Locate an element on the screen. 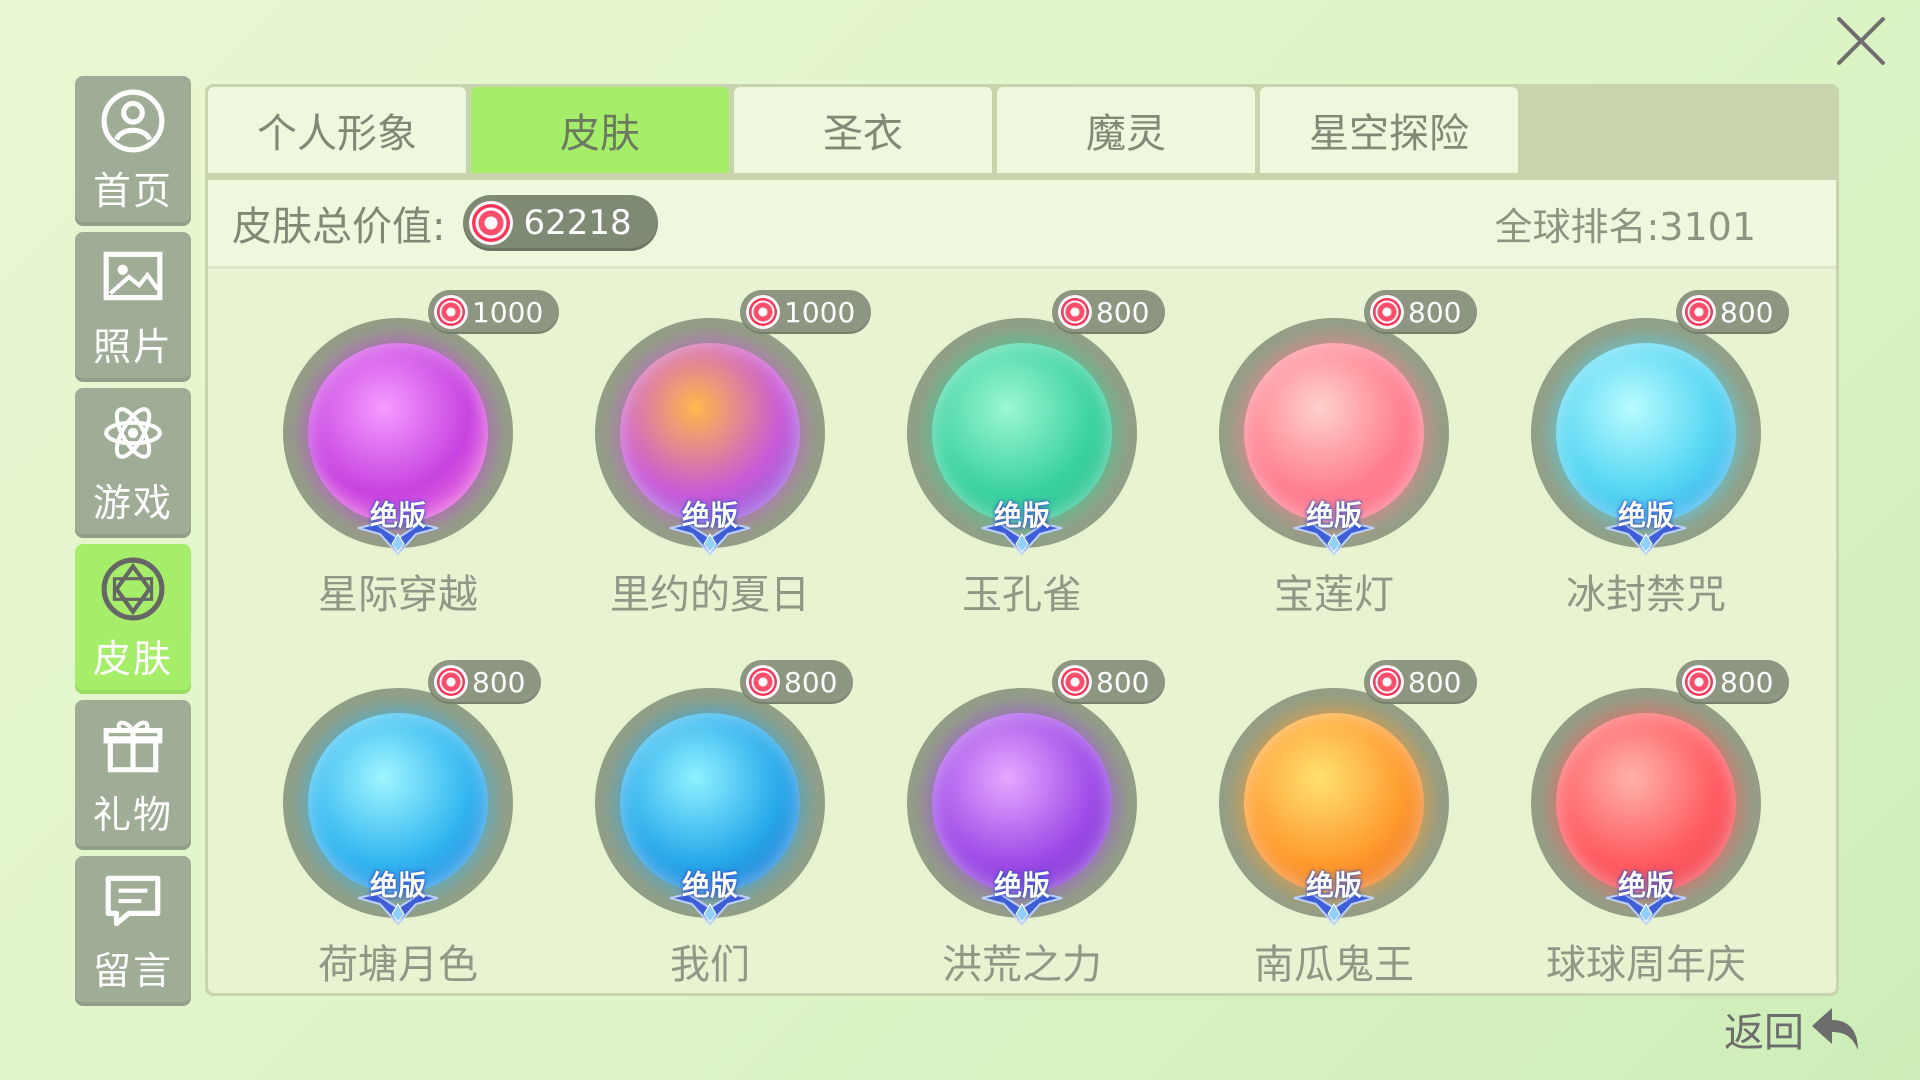 The image size is (1920, 1080). total-value: 62218 is located at coordinates (577, 223).